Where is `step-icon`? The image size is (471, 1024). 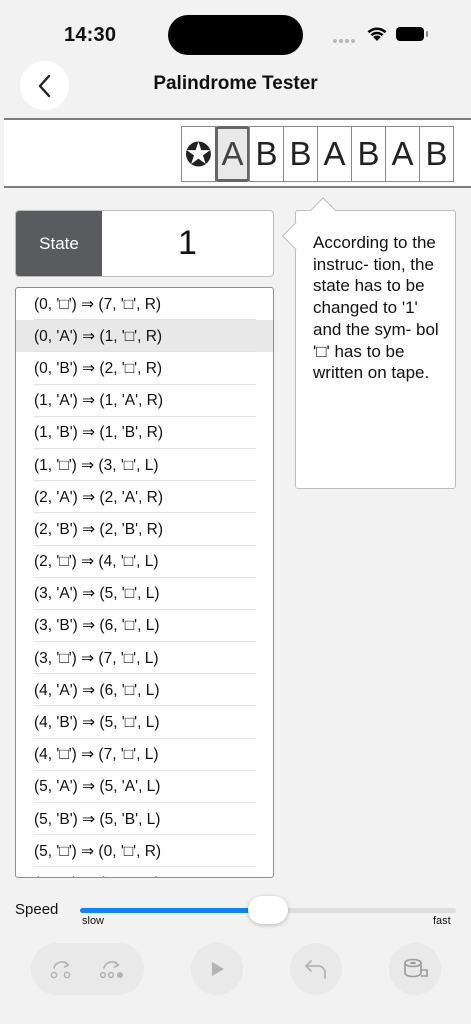
step-icon is located at coordinates (62, 969).